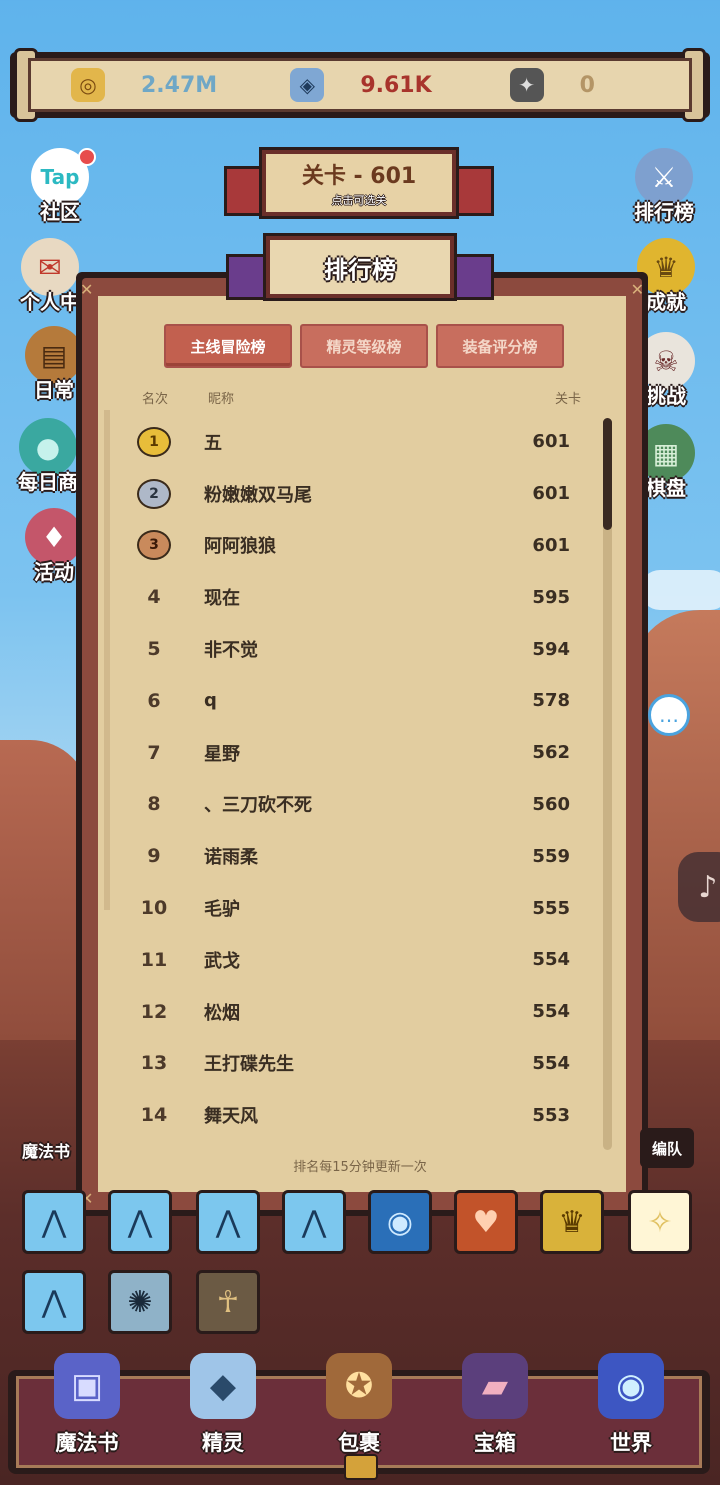 The width and height of the screenshot is (720, 1485). What do you see at coordinates (354, 649) in the screenshot?
I see `table-row: 5 非不觉 594` at bounding box center [354, 649].